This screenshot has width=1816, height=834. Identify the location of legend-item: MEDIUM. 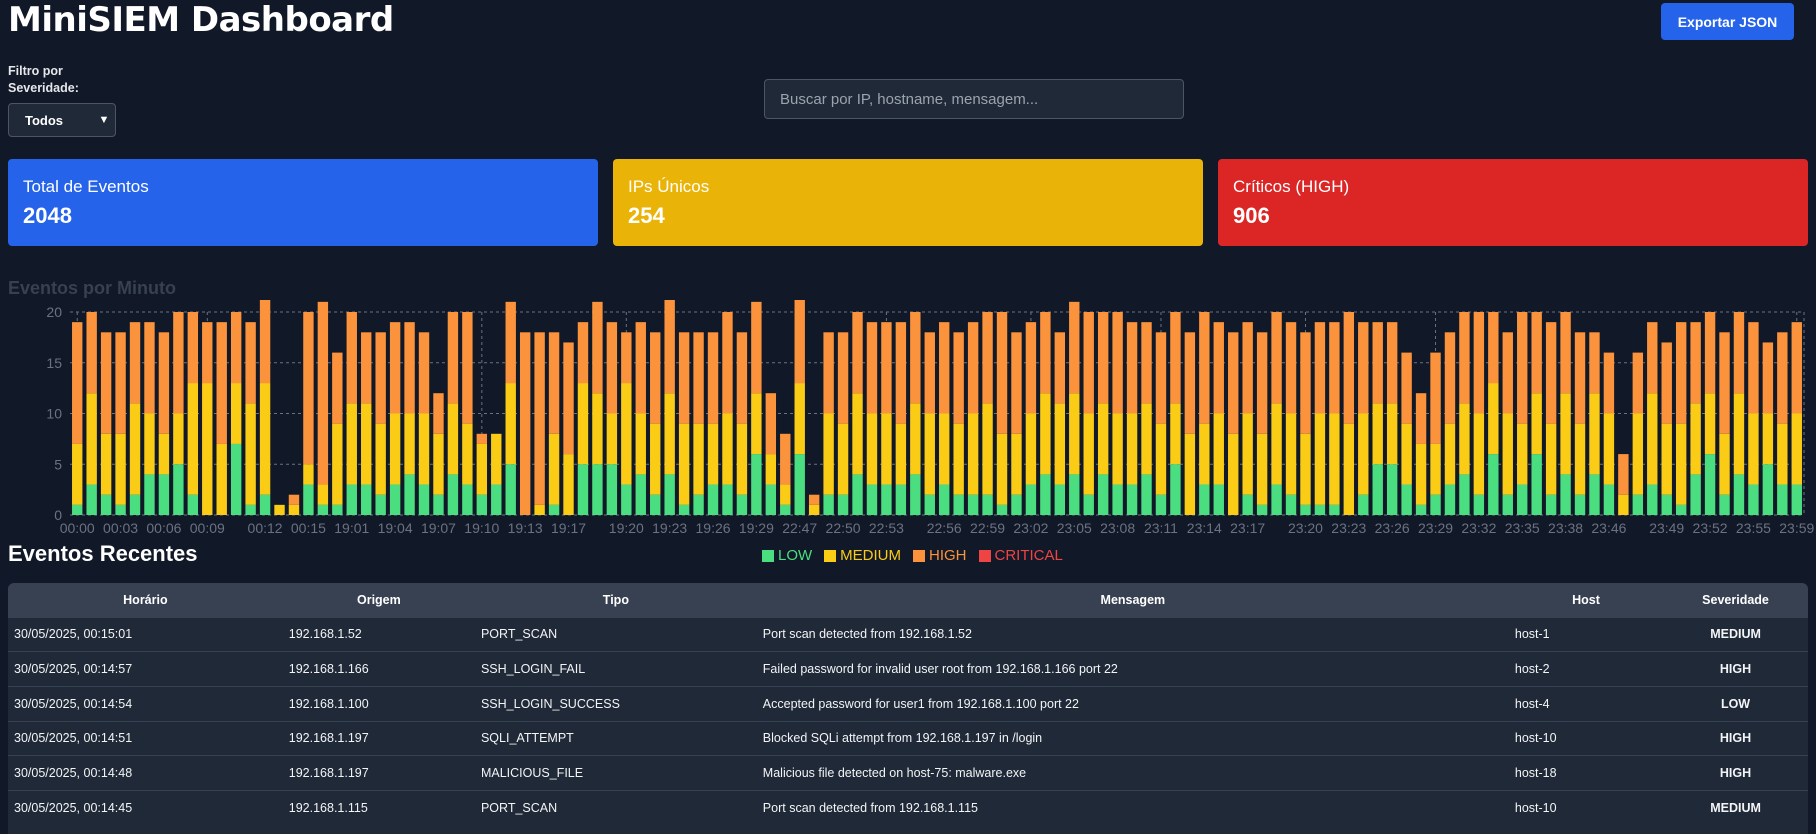
(862, 555).